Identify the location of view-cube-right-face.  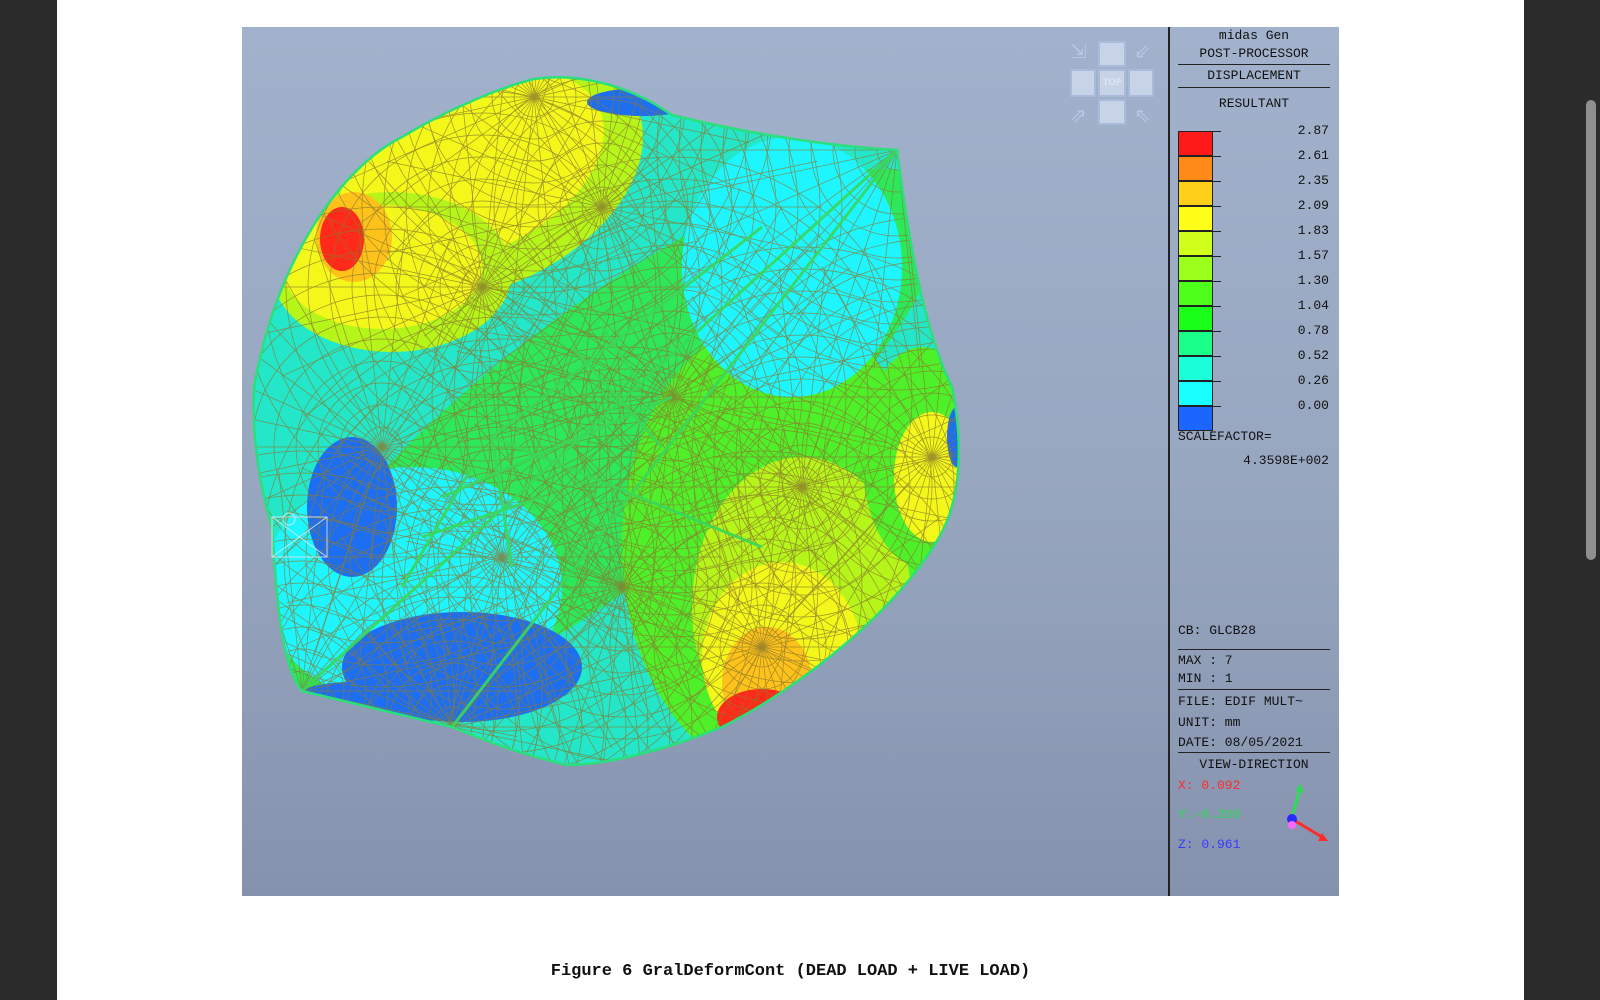
(1141, 83).